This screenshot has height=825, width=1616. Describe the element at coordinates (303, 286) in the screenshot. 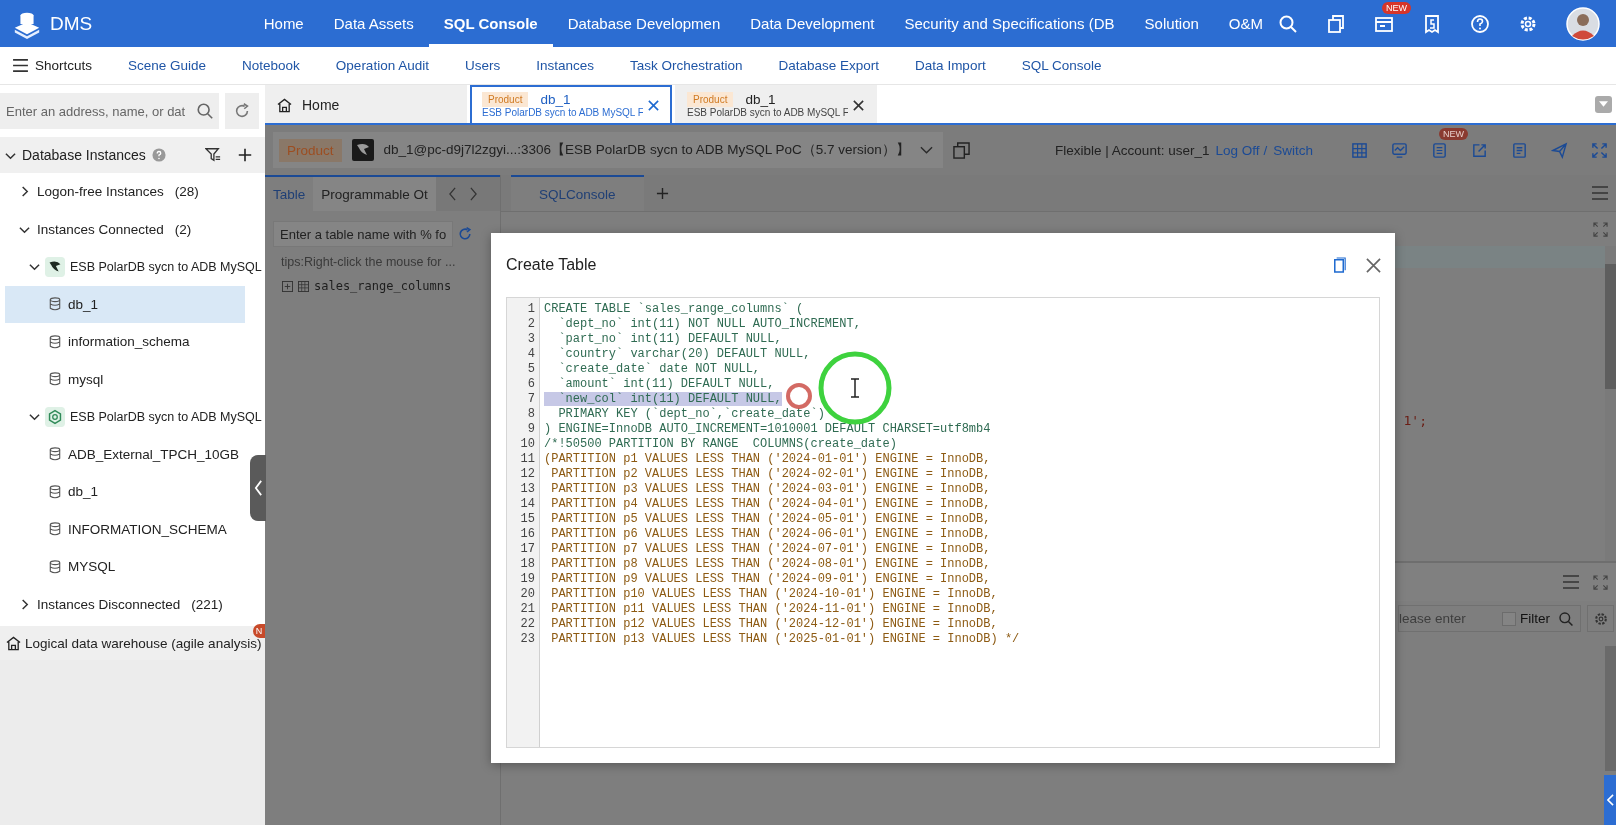

I see `table-icon` at that location.